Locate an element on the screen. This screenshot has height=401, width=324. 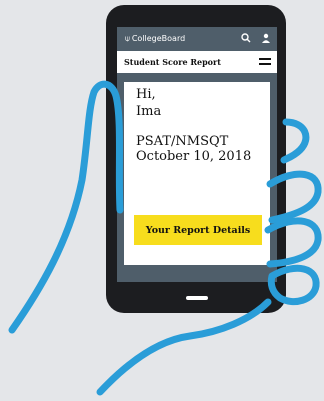
hamburger-menu-icon is located at coordinates (265, 62).